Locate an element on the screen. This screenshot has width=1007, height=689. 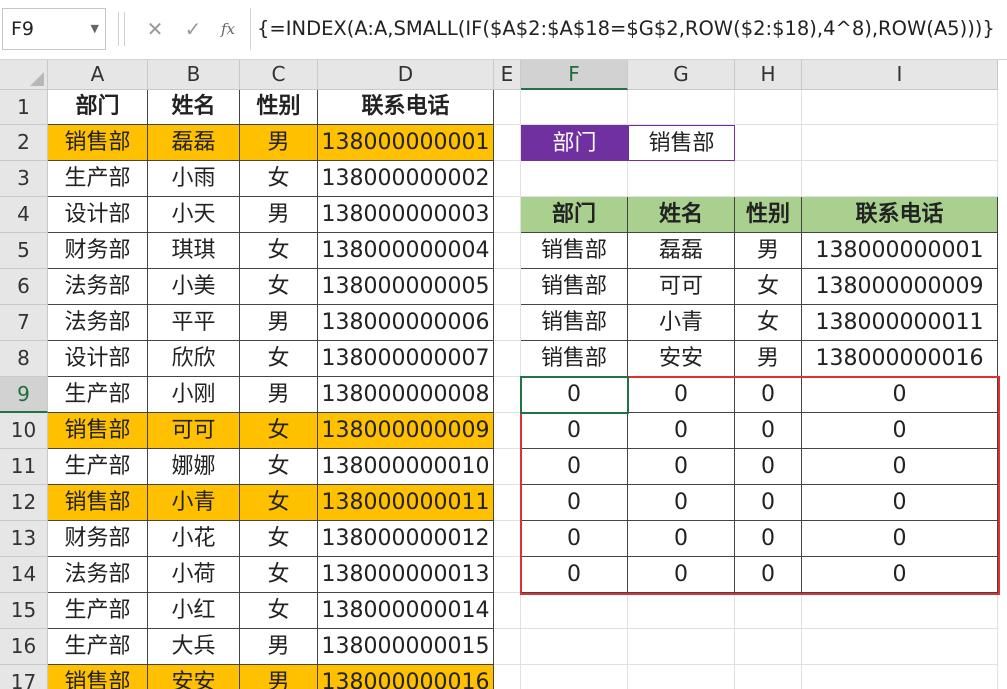
row-header-10: 10 is located at coordinates (24, 431).